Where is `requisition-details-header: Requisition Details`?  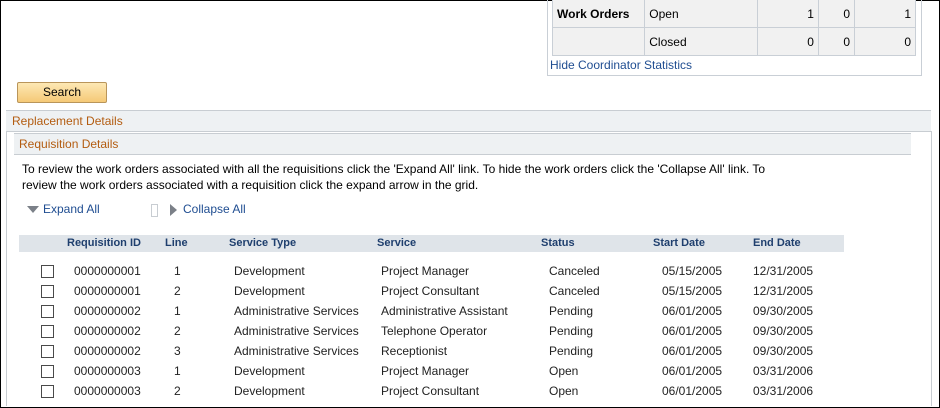 requisition-details-header: Requisition Details is located at coordinates (462, 144).